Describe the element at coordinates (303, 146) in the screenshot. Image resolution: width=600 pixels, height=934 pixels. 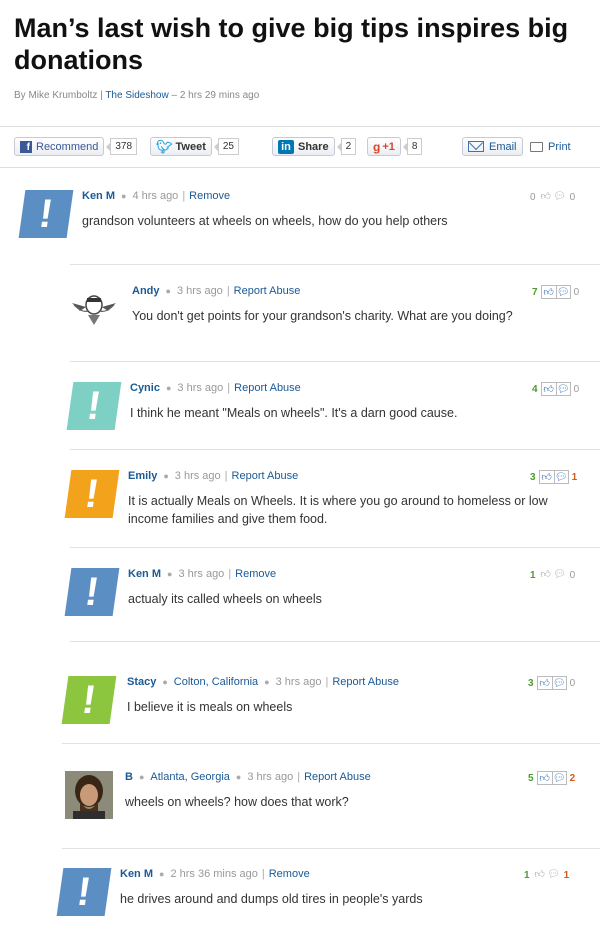
I see `linkedin-share-button: in Share` at that location.